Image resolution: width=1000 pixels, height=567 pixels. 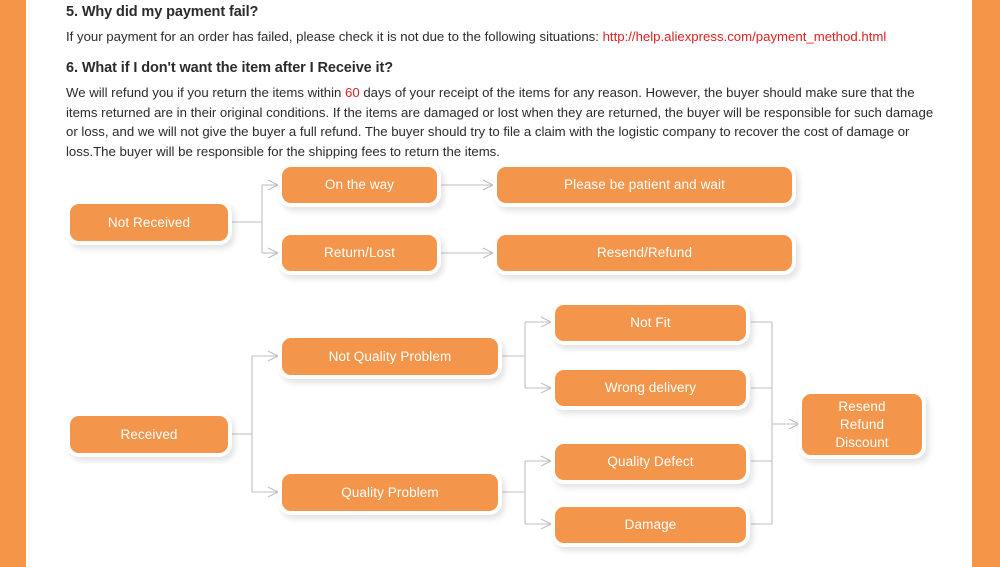 I want to click on outcome-line-discount: Discount, so click(x=862, y=442).